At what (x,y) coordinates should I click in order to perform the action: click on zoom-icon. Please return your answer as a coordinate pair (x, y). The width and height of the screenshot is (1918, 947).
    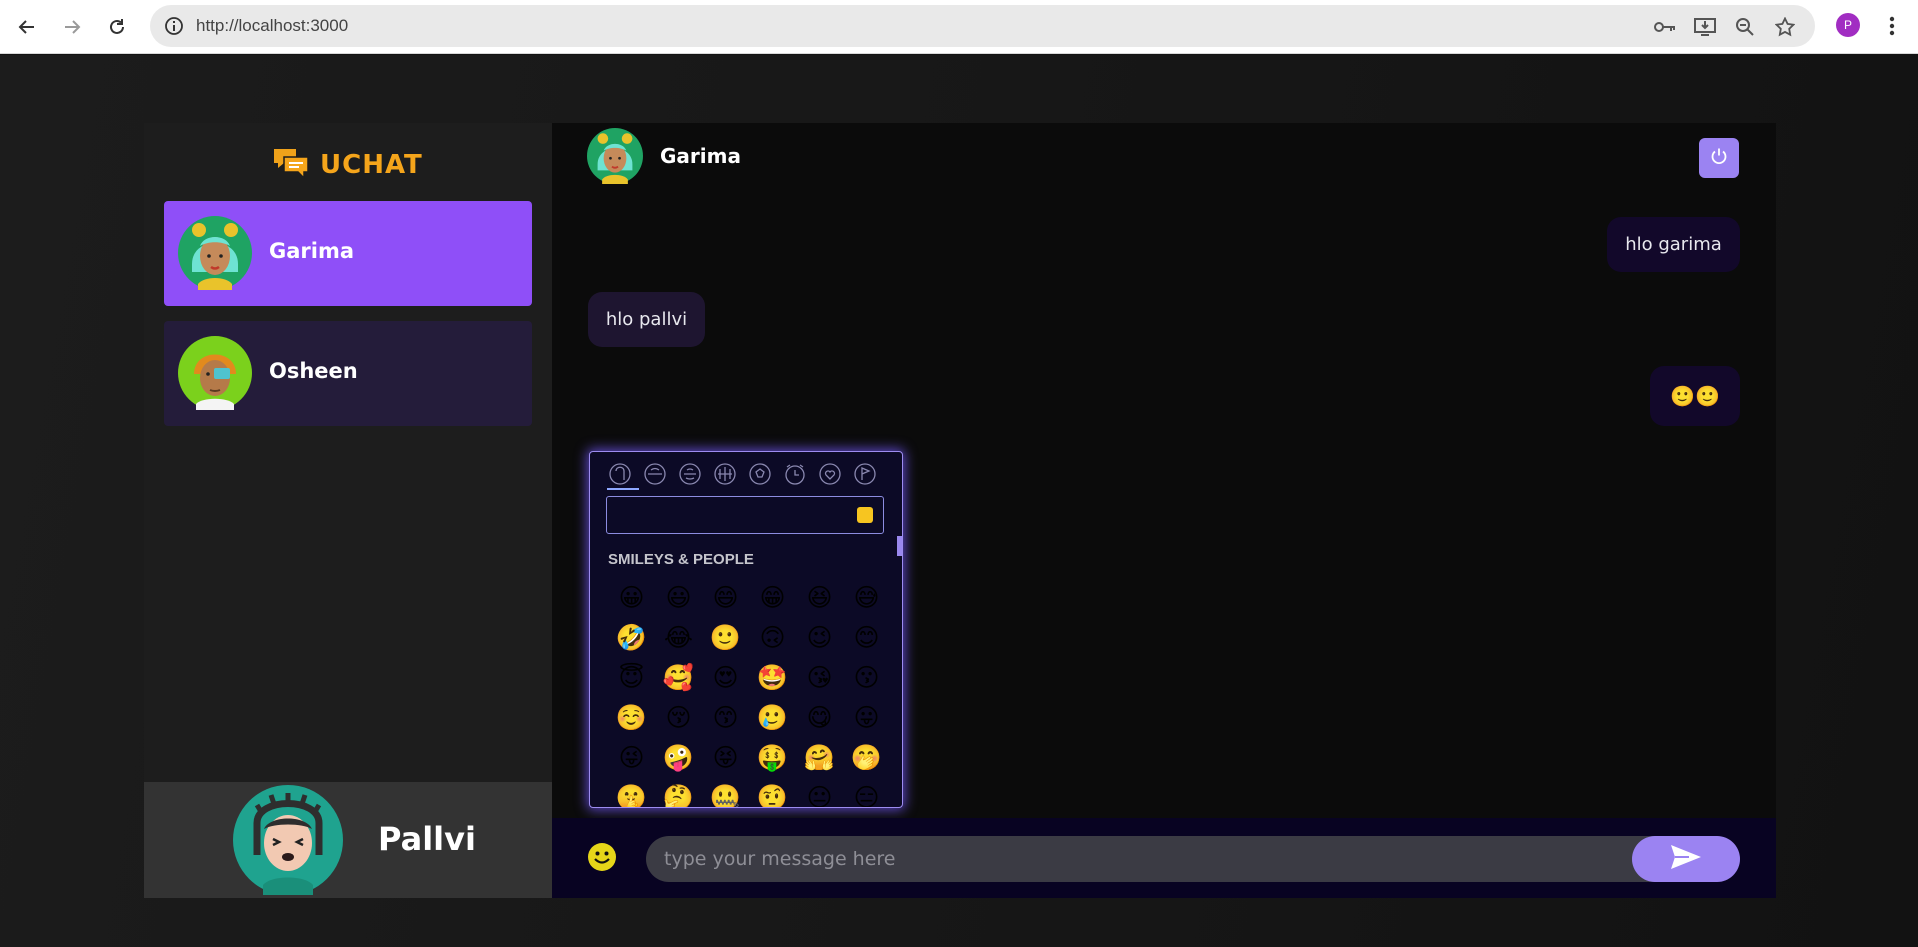
    Looking at the image, I should click on (1745, 27).